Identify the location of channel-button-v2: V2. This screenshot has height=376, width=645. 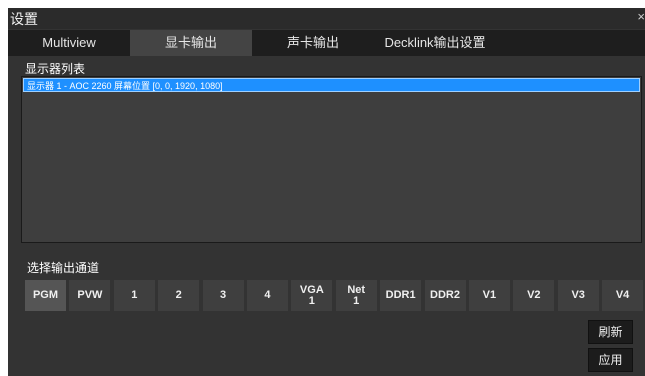
(534, 295).